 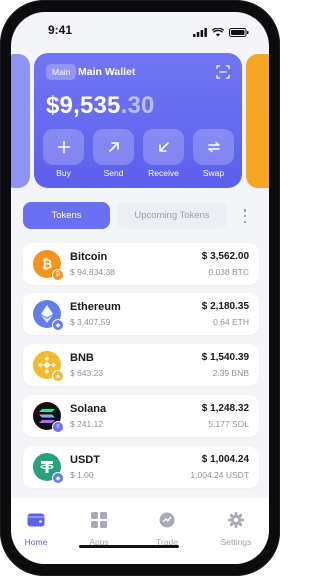 I want to click on token-value: $ 1,004.24, so click(x=225, y=459).